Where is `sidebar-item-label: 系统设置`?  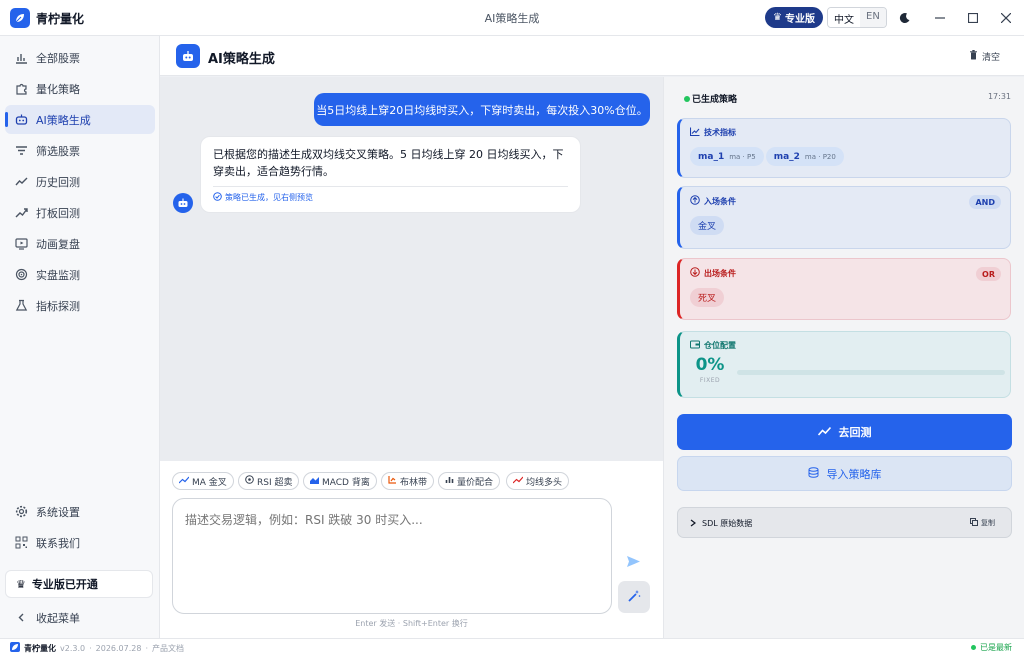
sidebar-item-label: 系统设置 is located at coordinates (58, 512).